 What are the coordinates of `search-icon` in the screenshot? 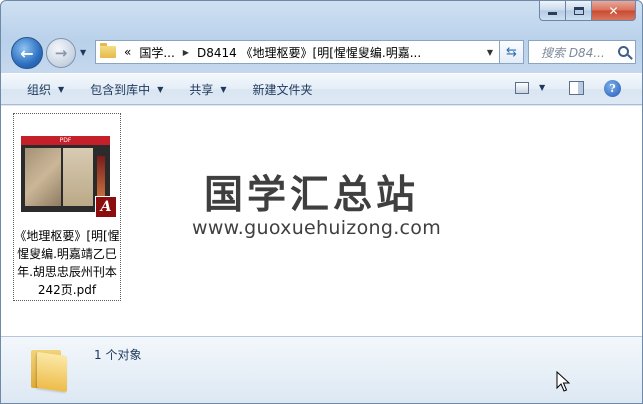 It's located at (623, 51).